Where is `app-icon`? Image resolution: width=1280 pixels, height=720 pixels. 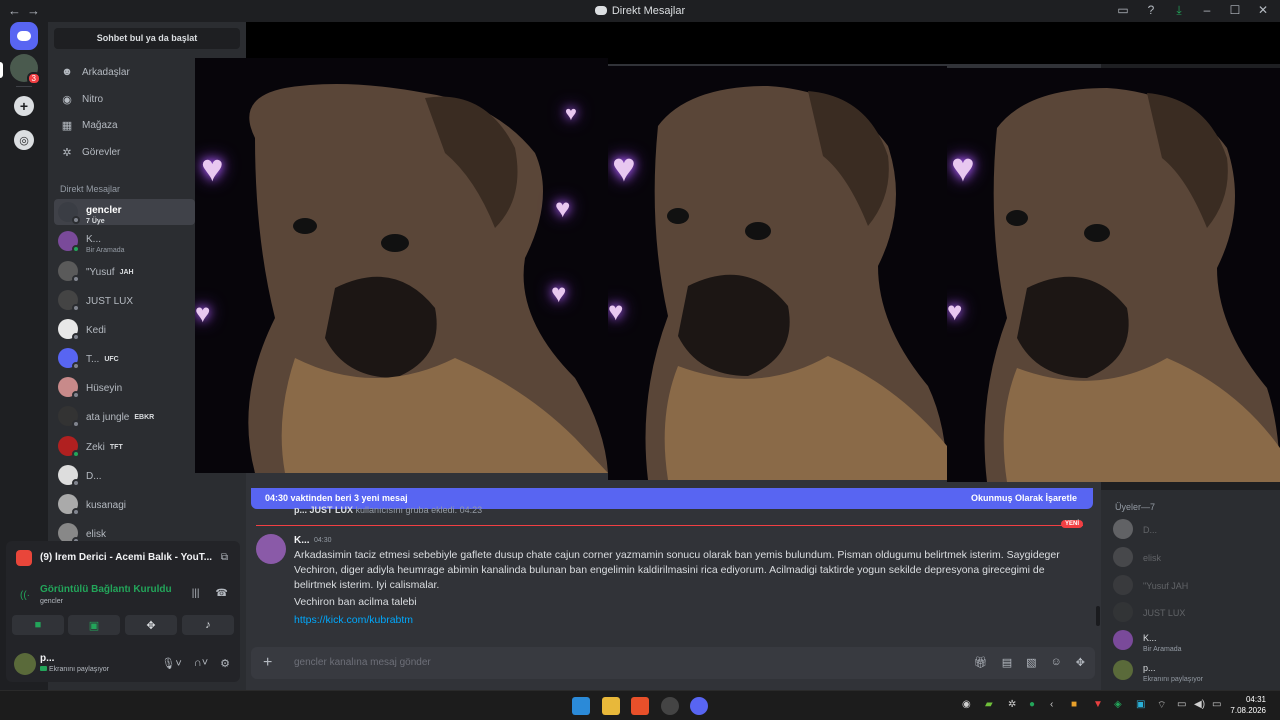 app-icon is located at coordinates (670, 706).